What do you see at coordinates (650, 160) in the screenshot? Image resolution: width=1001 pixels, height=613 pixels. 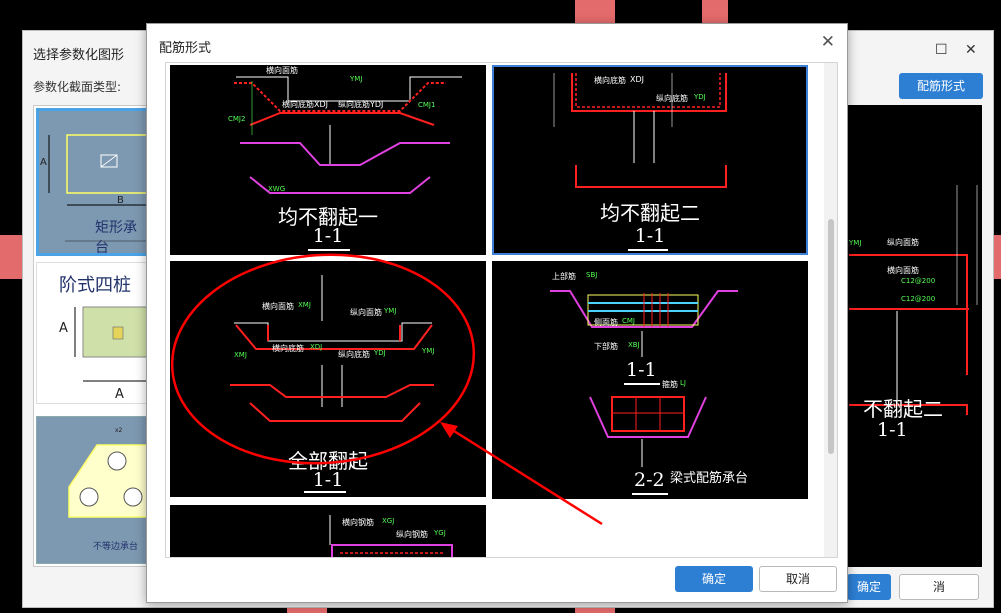 I see `rebar-option-none-raised-2: 横向底筋 XDJ 纵向底筋 YDJ 均不翻起二 1-1` at bounding box center [650, 160].